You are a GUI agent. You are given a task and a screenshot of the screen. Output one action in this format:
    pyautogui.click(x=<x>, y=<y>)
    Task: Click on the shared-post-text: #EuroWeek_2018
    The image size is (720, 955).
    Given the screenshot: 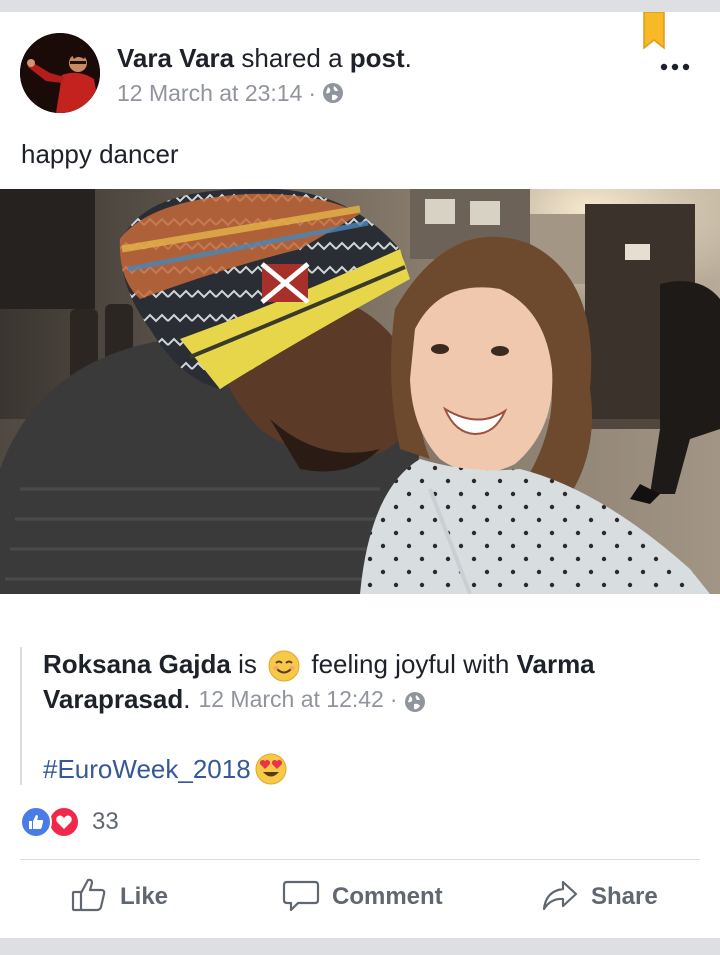 What is the action you would take?
    pyautogui.click(x=167, y=769)
    